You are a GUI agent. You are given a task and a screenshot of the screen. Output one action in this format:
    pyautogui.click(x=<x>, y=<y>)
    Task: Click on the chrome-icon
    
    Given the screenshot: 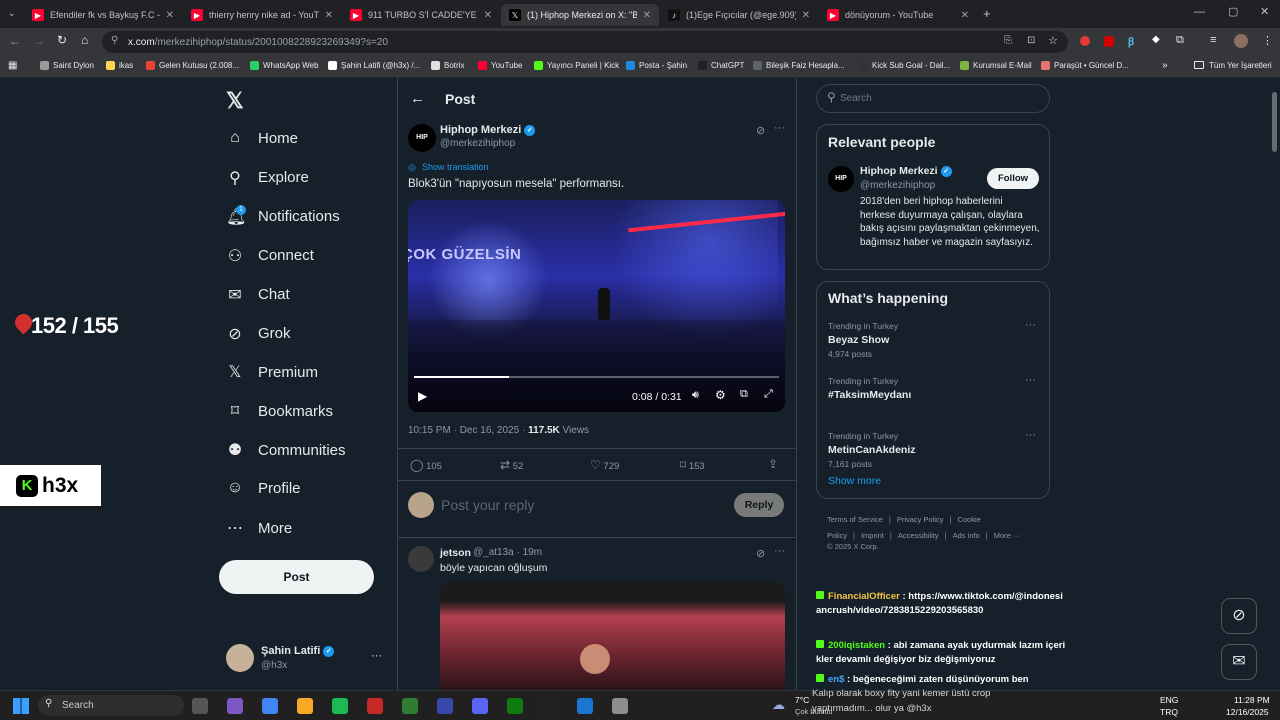 What is the action you would take?
    pyautogui.click(x=270, y=706)
    